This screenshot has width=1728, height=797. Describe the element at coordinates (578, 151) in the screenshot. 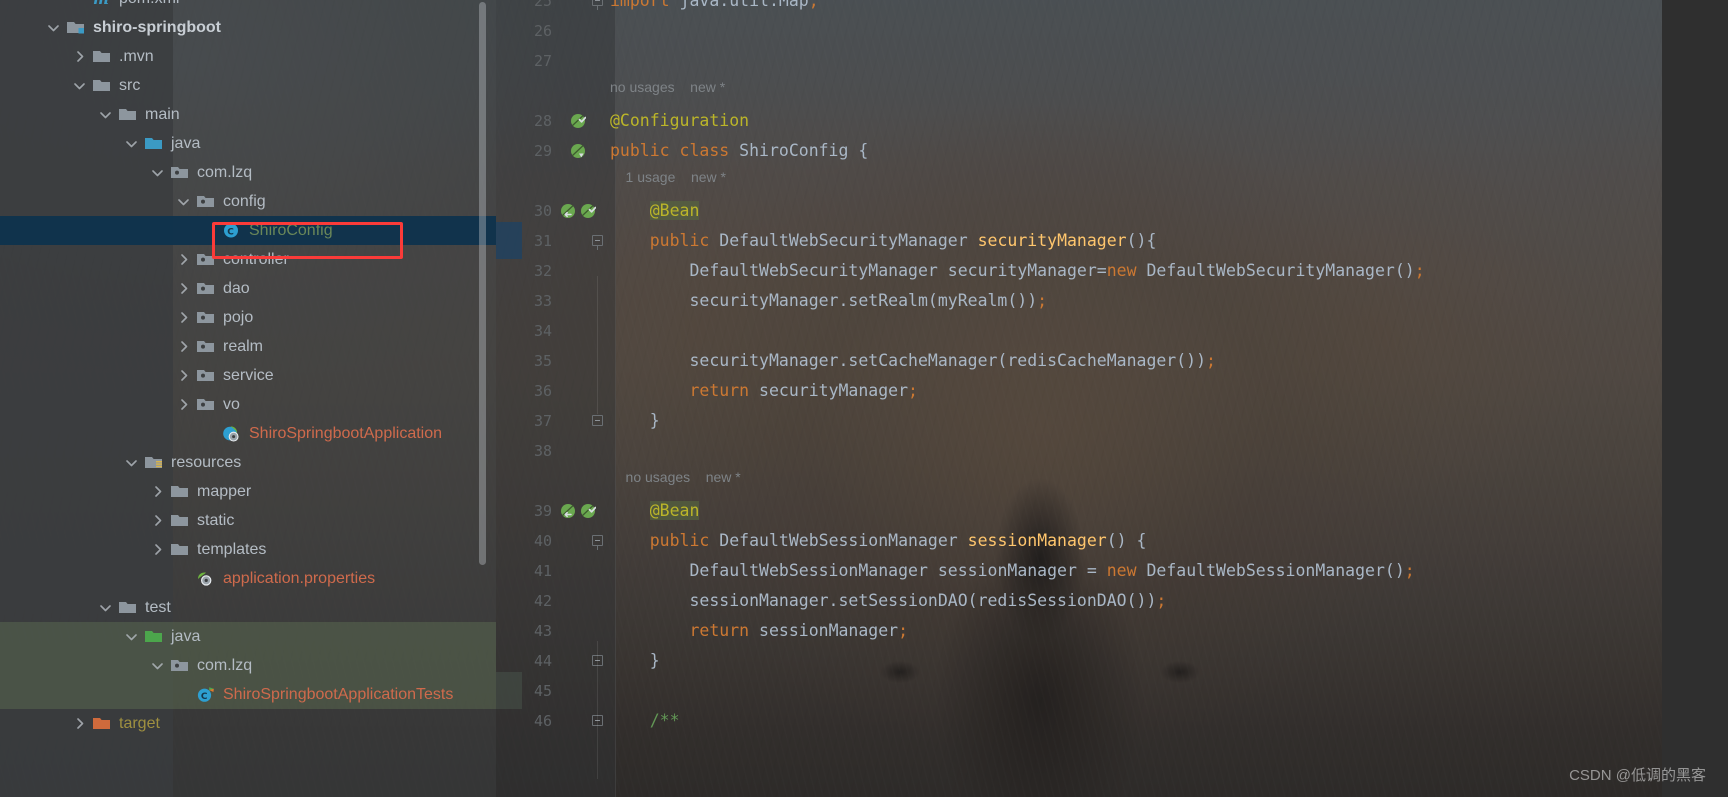

I see `spring-bean-icon` at that location.